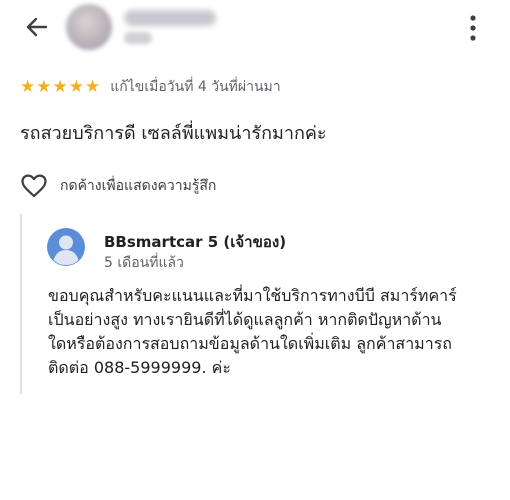 The width and height of the screenshot is (510, 500). What do you see at coordinates (89, 27) in the screenshot?
I see `reviewer-avatar` at bounding box center [89, 27].